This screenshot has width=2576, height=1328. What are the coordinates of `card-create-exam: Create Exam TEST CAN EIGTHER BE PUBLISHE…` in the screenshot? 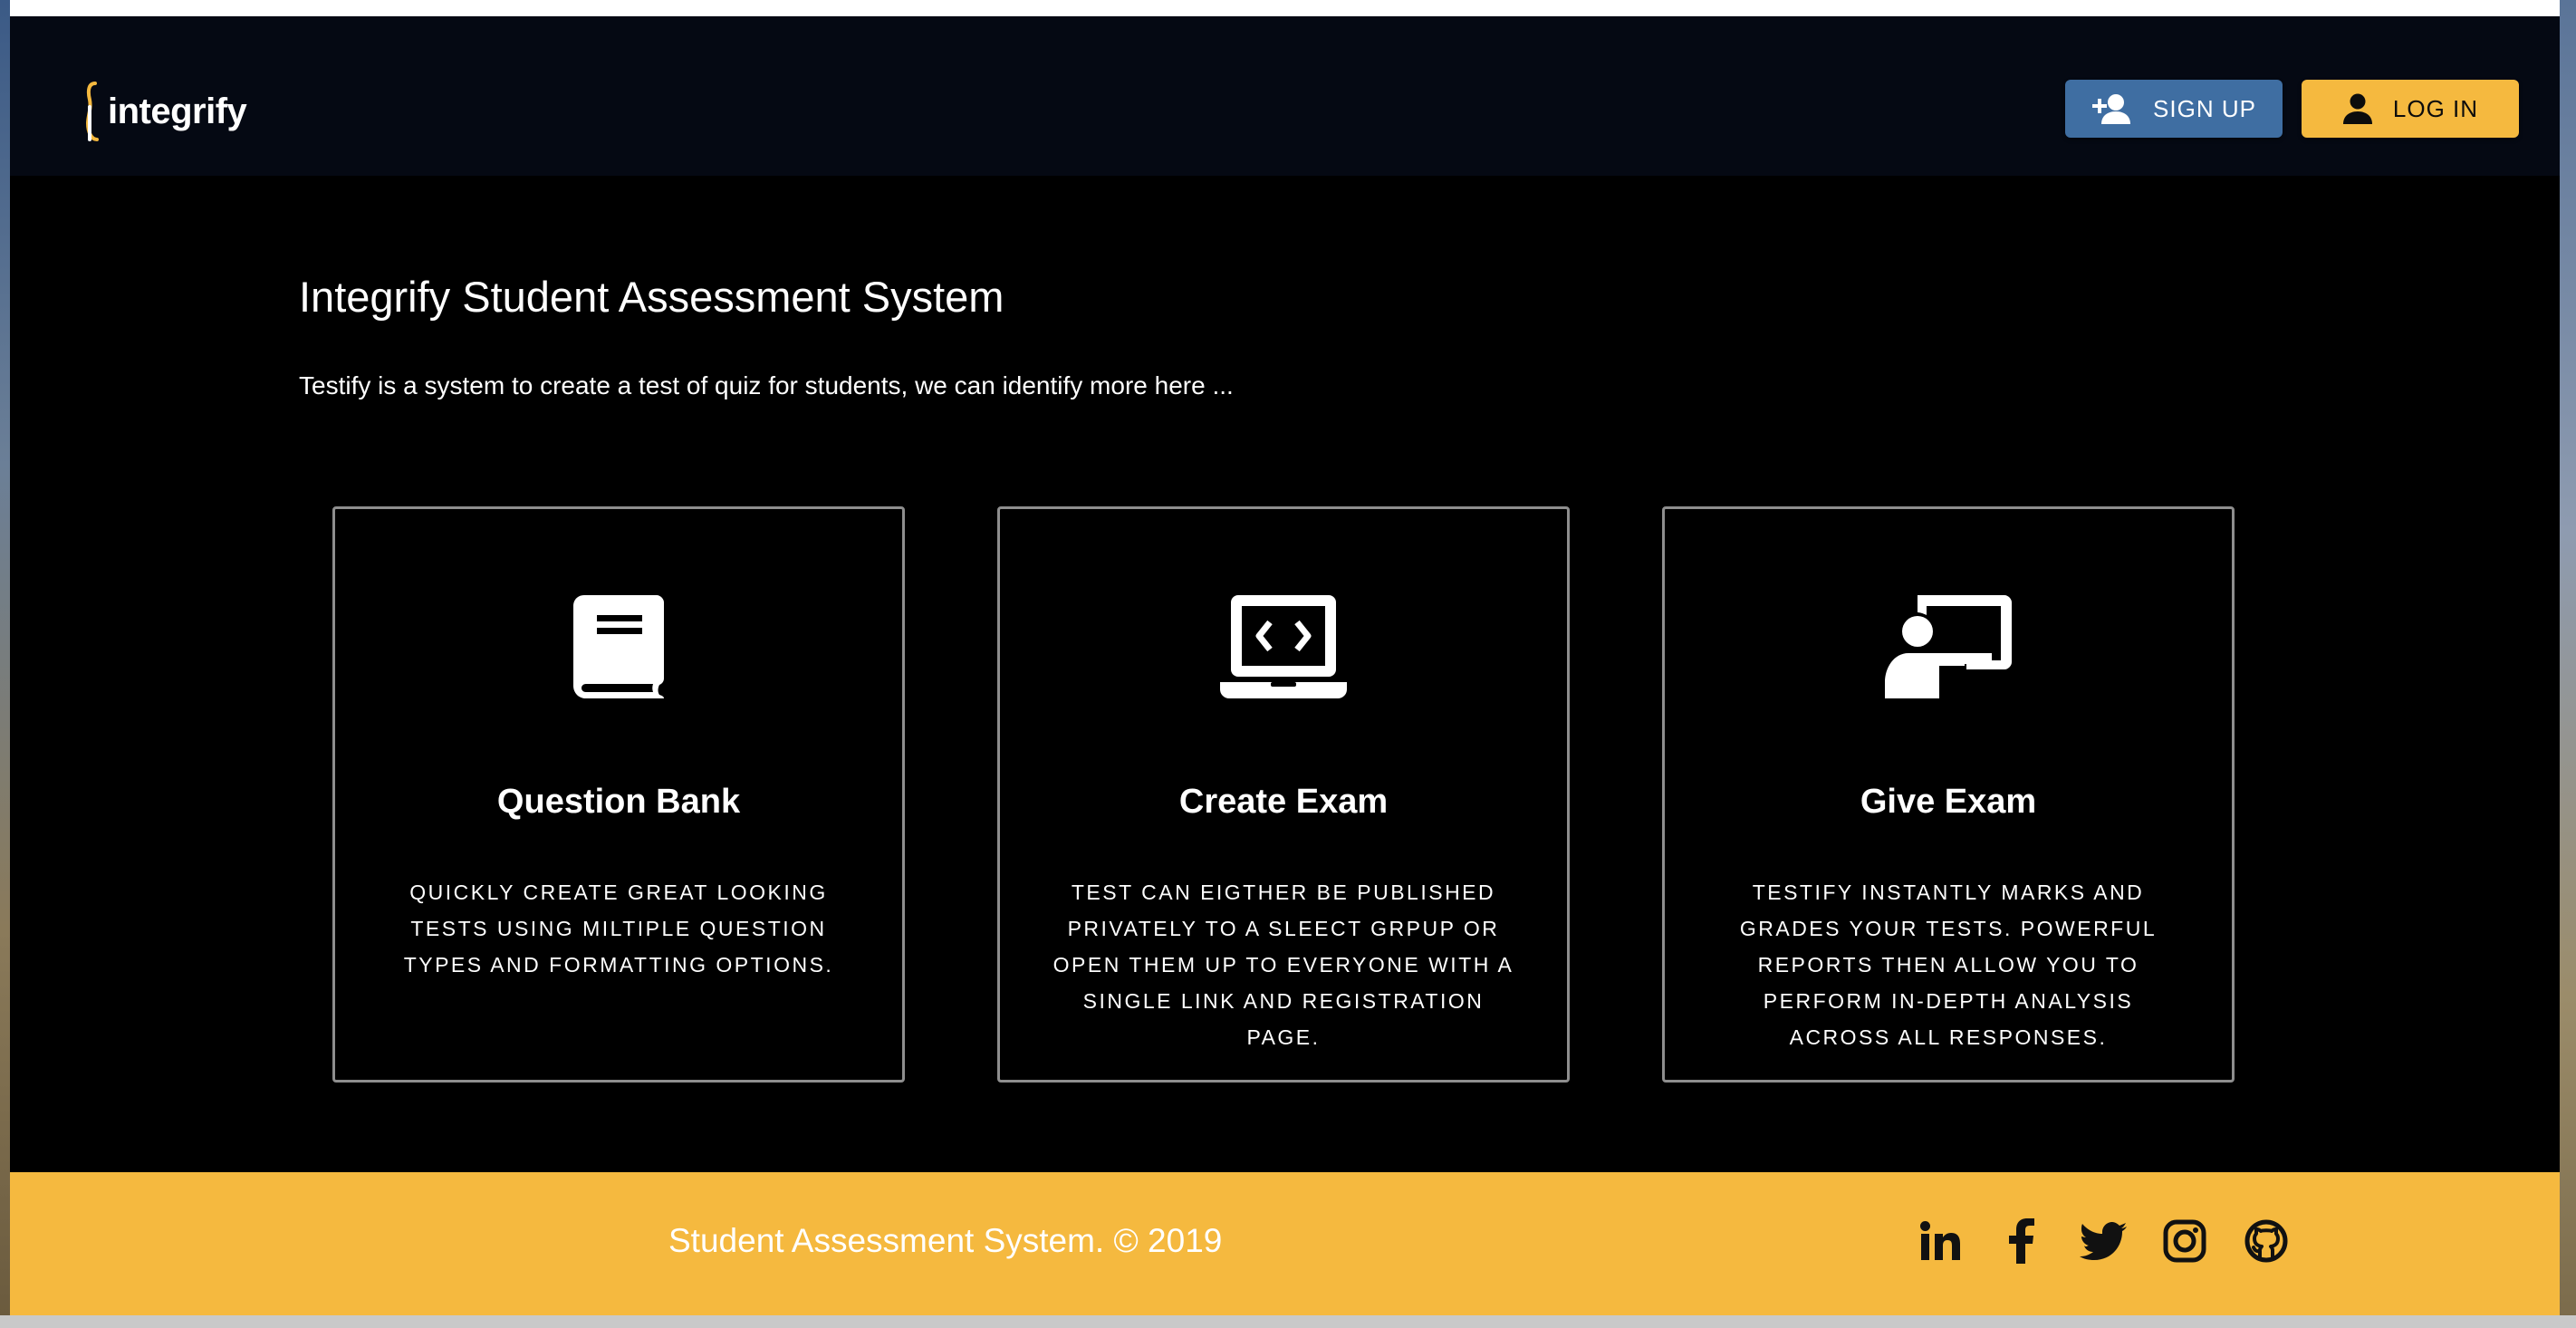 It's located at (1283, 794).